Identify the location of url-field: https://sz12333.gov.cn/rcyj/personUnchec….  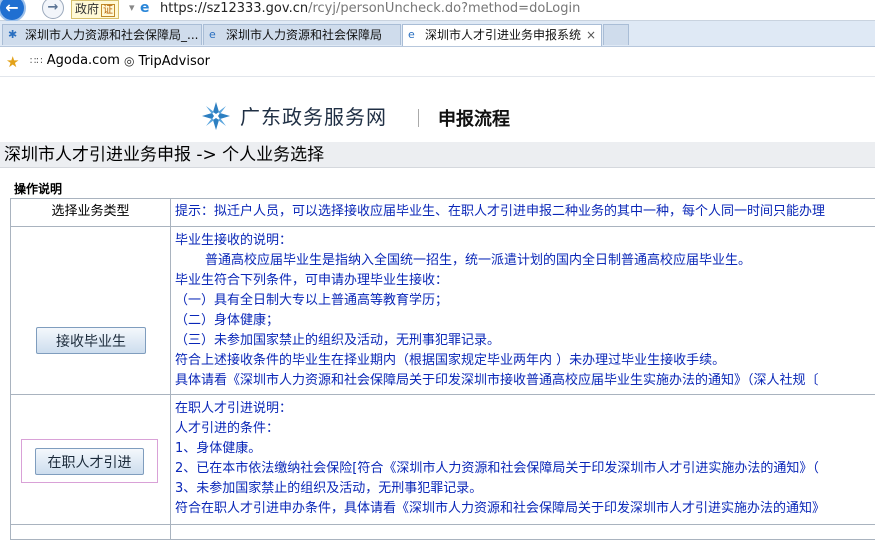
(370, 8).